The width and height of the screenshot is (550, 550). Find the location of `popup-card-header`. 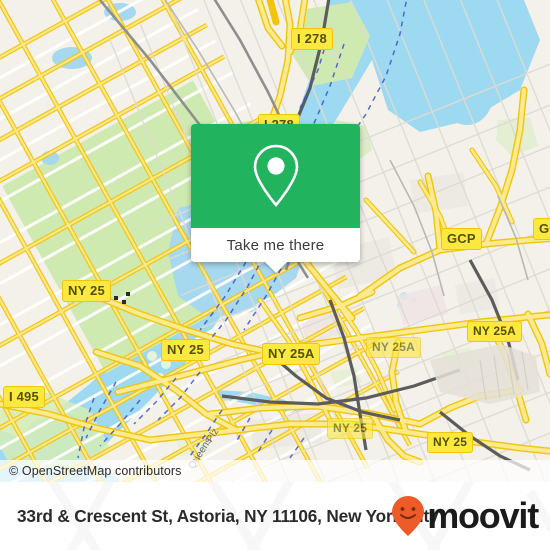

popup-card-header is located at coordinates (275, 176).